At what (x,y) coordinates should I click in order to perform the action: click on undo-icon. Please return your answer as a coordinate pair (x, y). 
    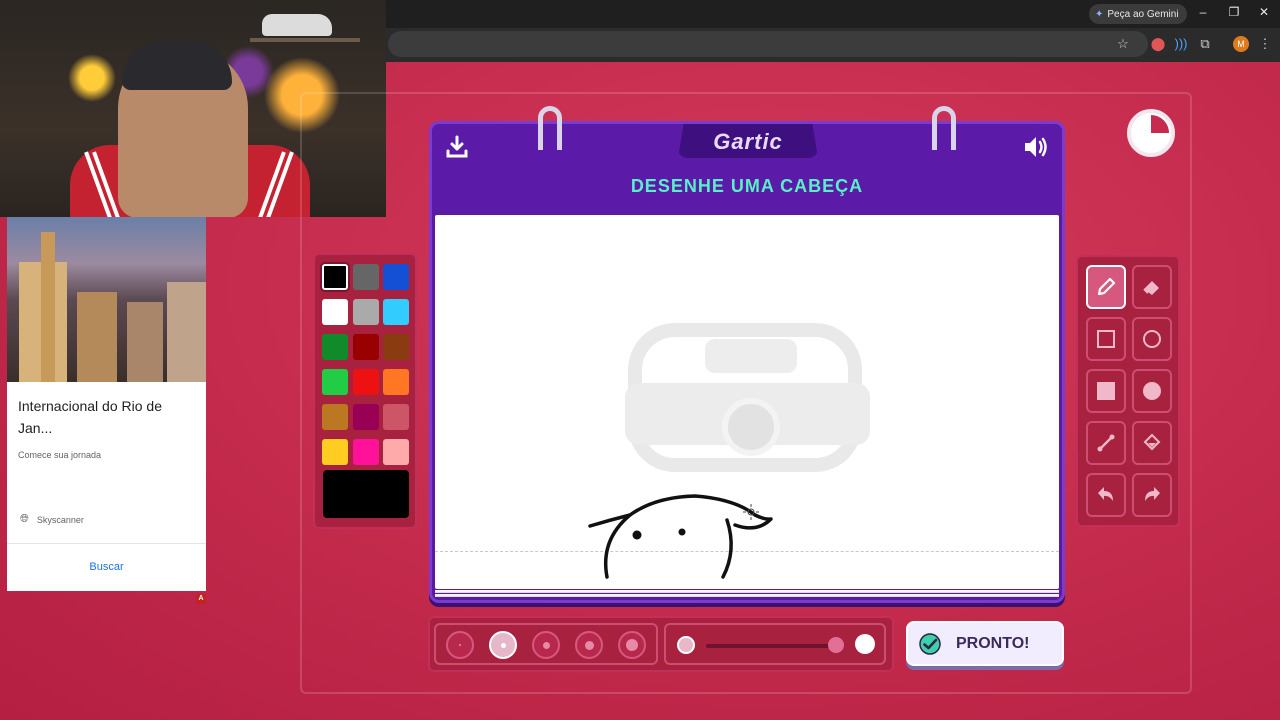
    Looking at the image, I should click on (1105, 494).